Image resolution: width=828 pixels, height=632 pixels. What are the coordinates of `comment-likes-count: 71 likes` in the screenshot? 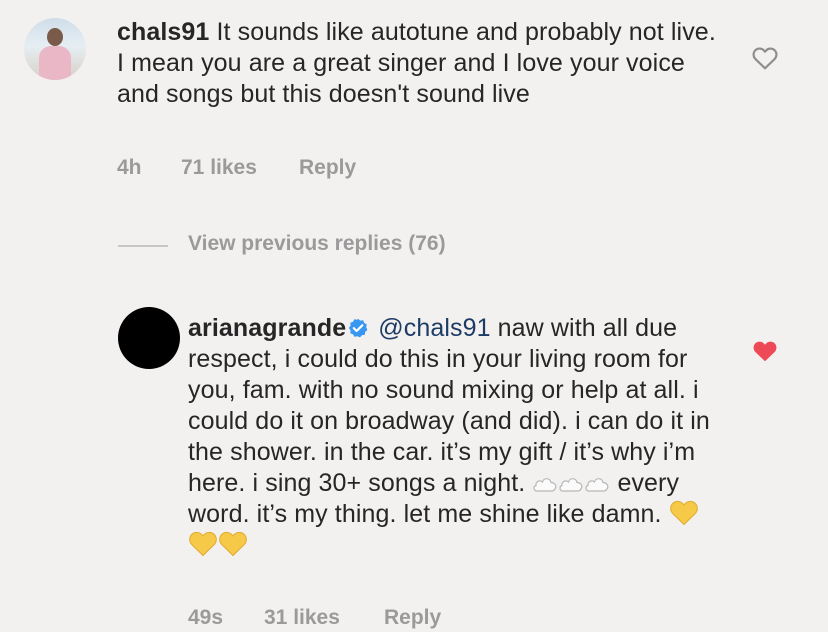 It's located at (219, 168).